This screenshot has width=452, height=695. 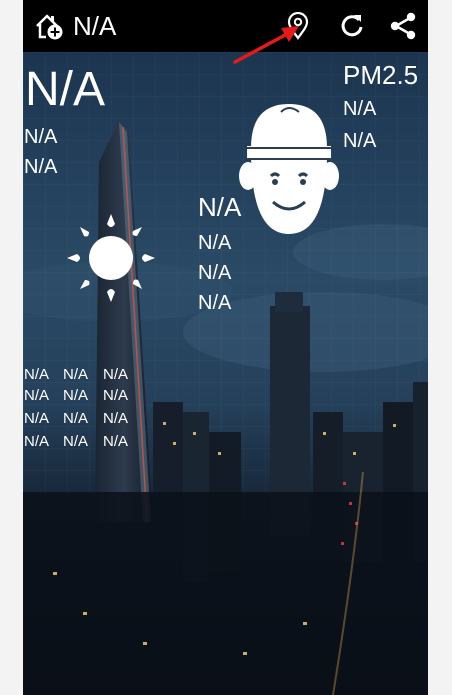 What do you see at coordinates (360, 109) in the screenshot?
I see `pm25-value: N/A` at bounding box center [360, 109].